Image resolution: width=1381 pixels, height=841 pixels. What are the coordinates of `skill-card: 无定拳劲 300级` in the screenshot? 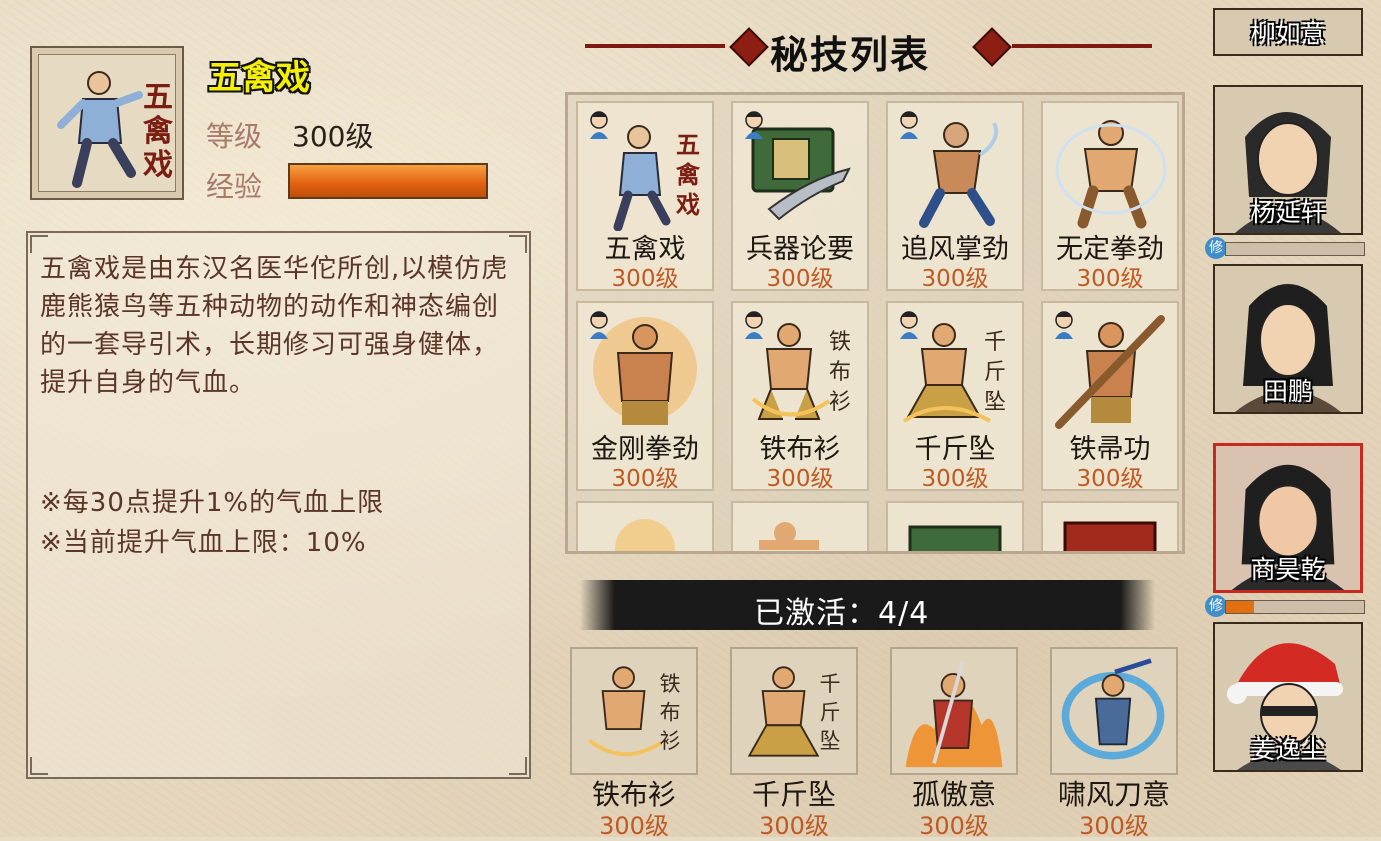 It's located at (1110, 196).